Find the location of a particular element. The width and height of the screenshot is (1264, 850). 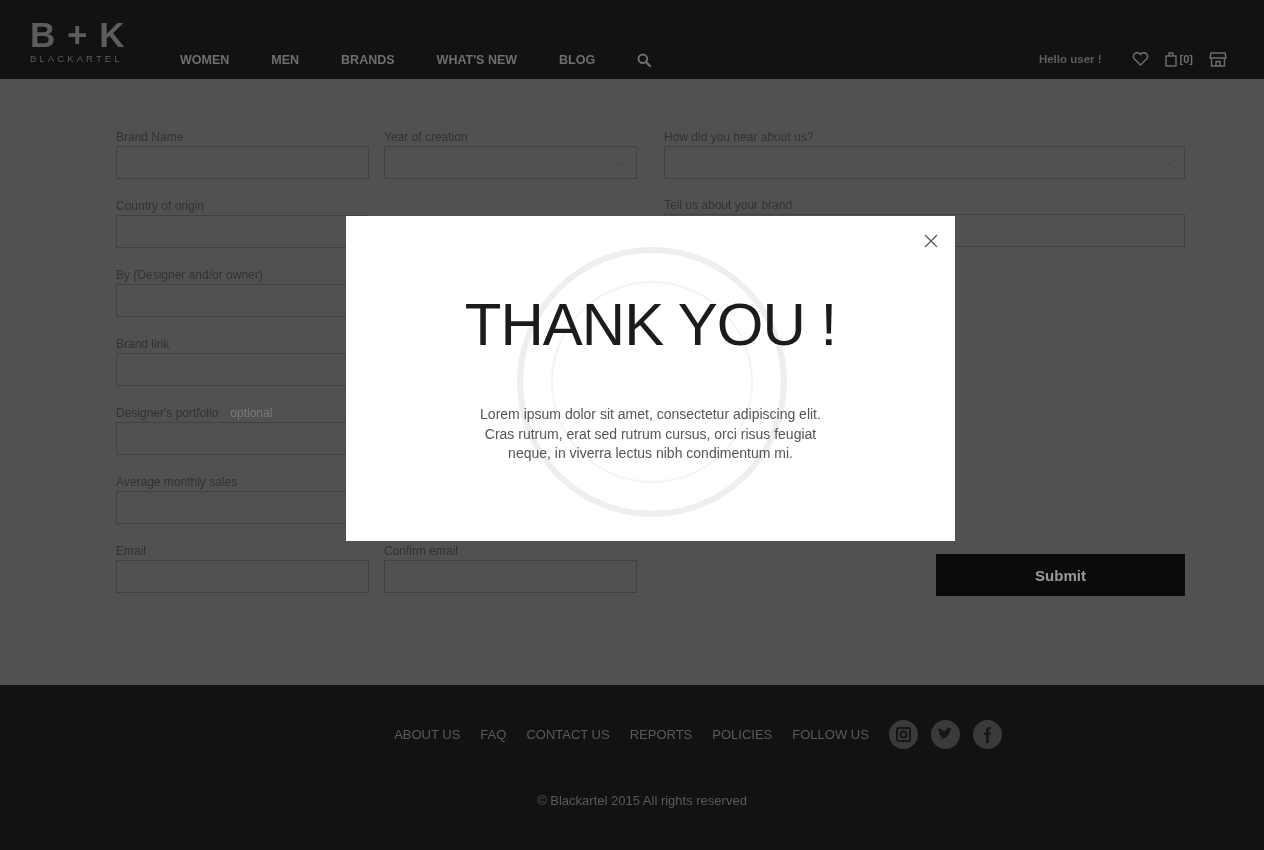

store-icon is located at coordinates (1218, 59).